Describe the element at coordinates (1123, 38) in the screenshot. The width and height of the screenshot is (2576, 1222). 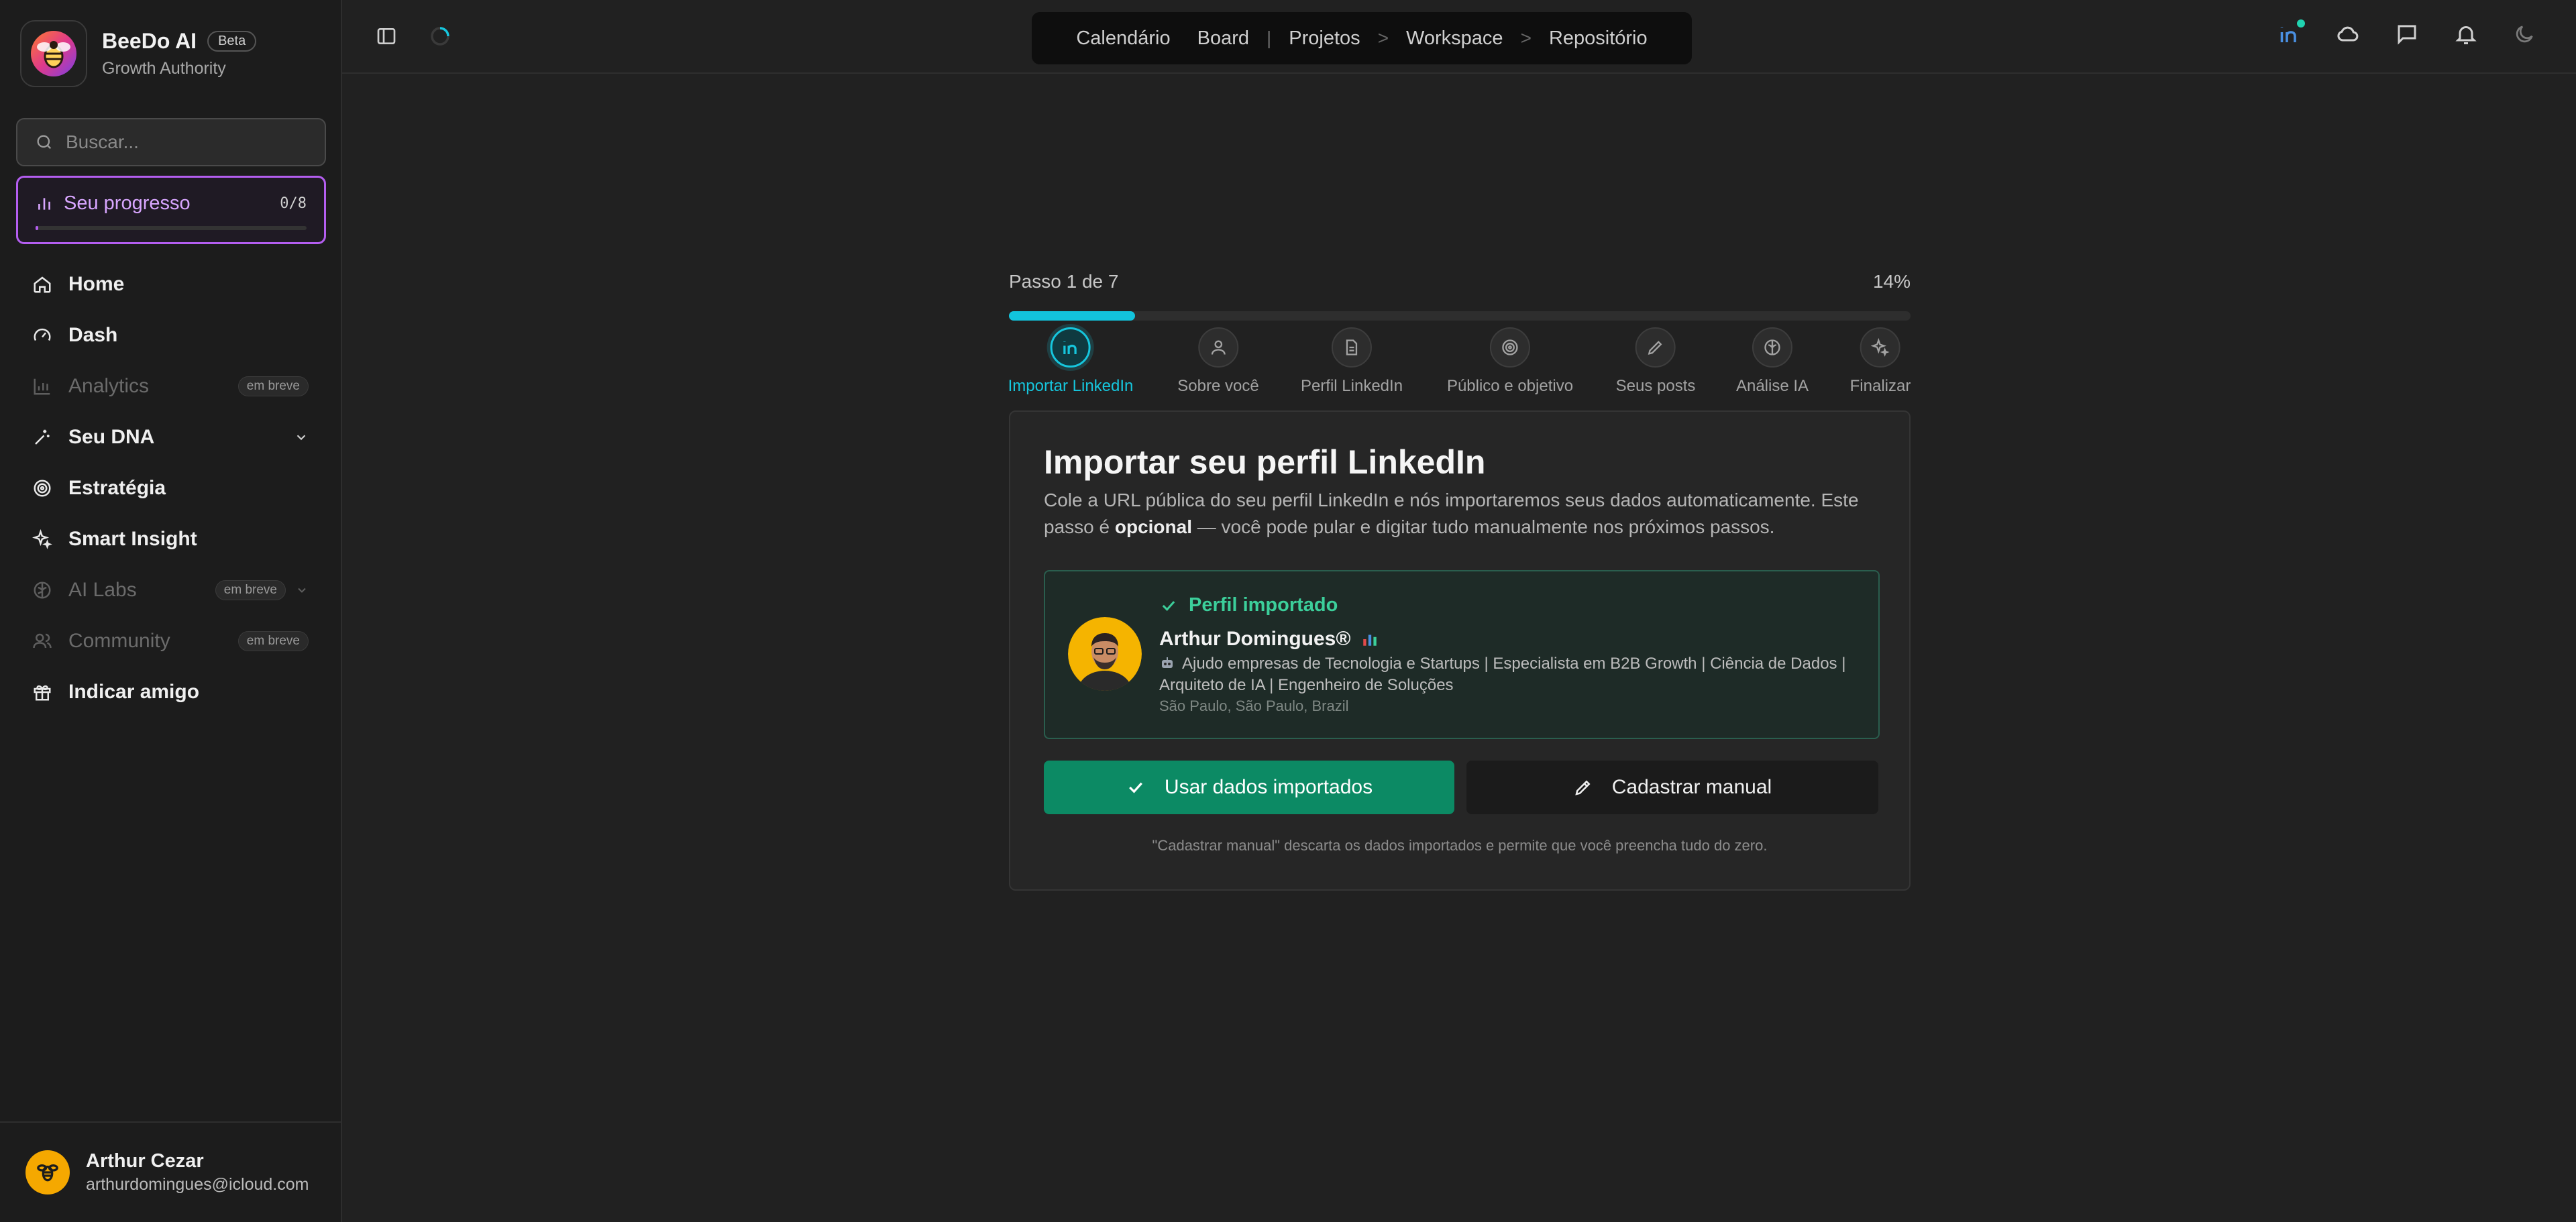
I see `nav-link-calendario: Calendário` at that location.